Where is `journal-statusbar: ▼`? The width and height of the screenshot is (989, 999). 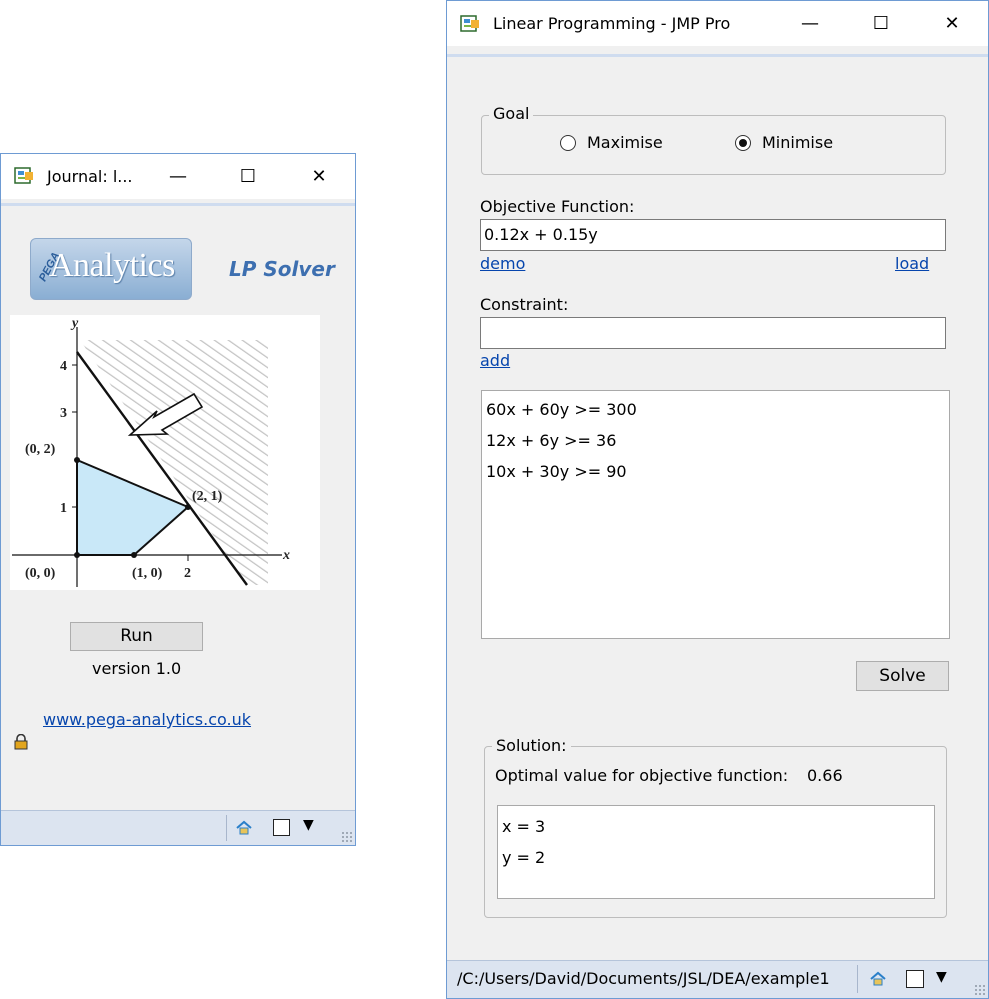 journal-statusbar: ▼ is located at coordinates (178, 827).